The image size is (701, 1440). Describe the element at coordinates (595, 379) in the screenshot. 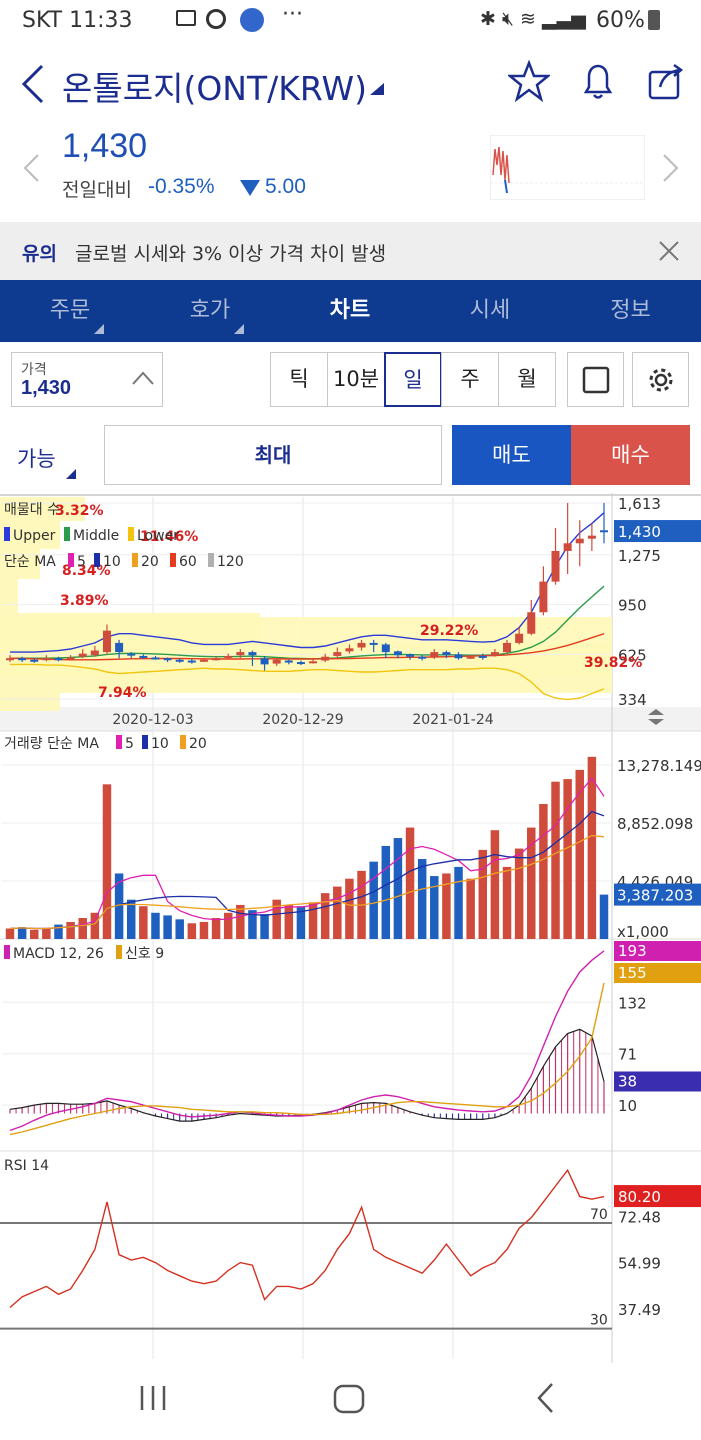

I see `fullscreen-button` at that location.